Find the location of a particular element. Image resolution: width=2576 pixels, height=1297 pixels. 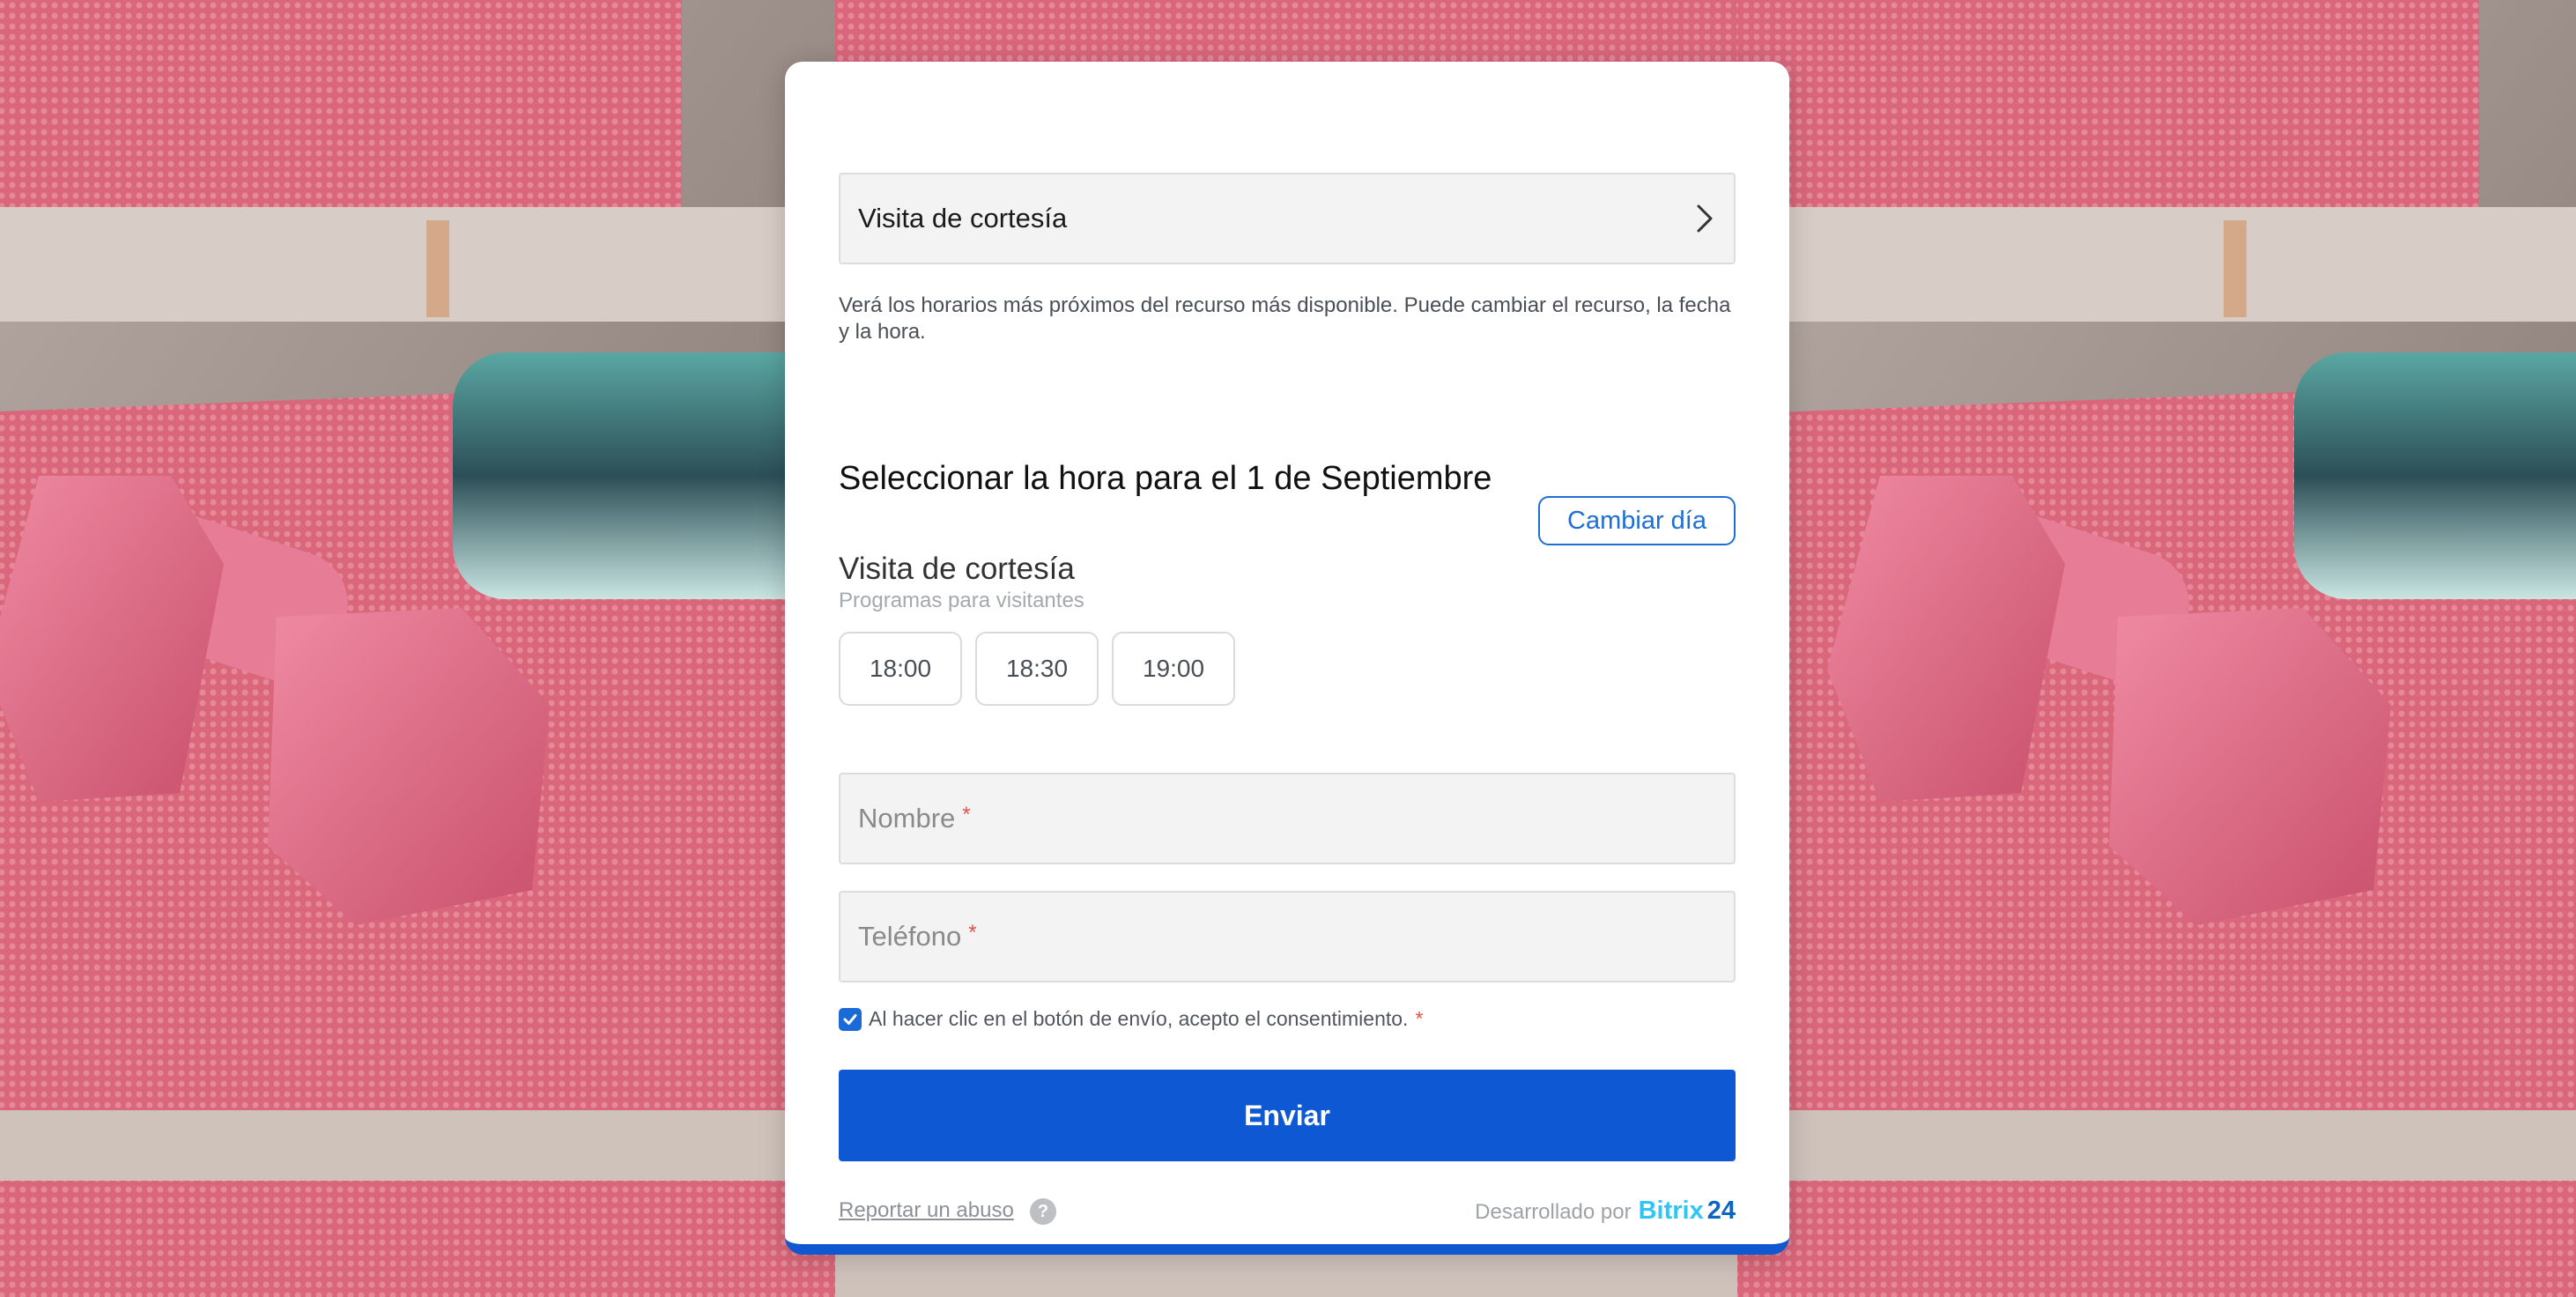

service-select-label: Visita de cortesía is located at coordinates (963, 218).